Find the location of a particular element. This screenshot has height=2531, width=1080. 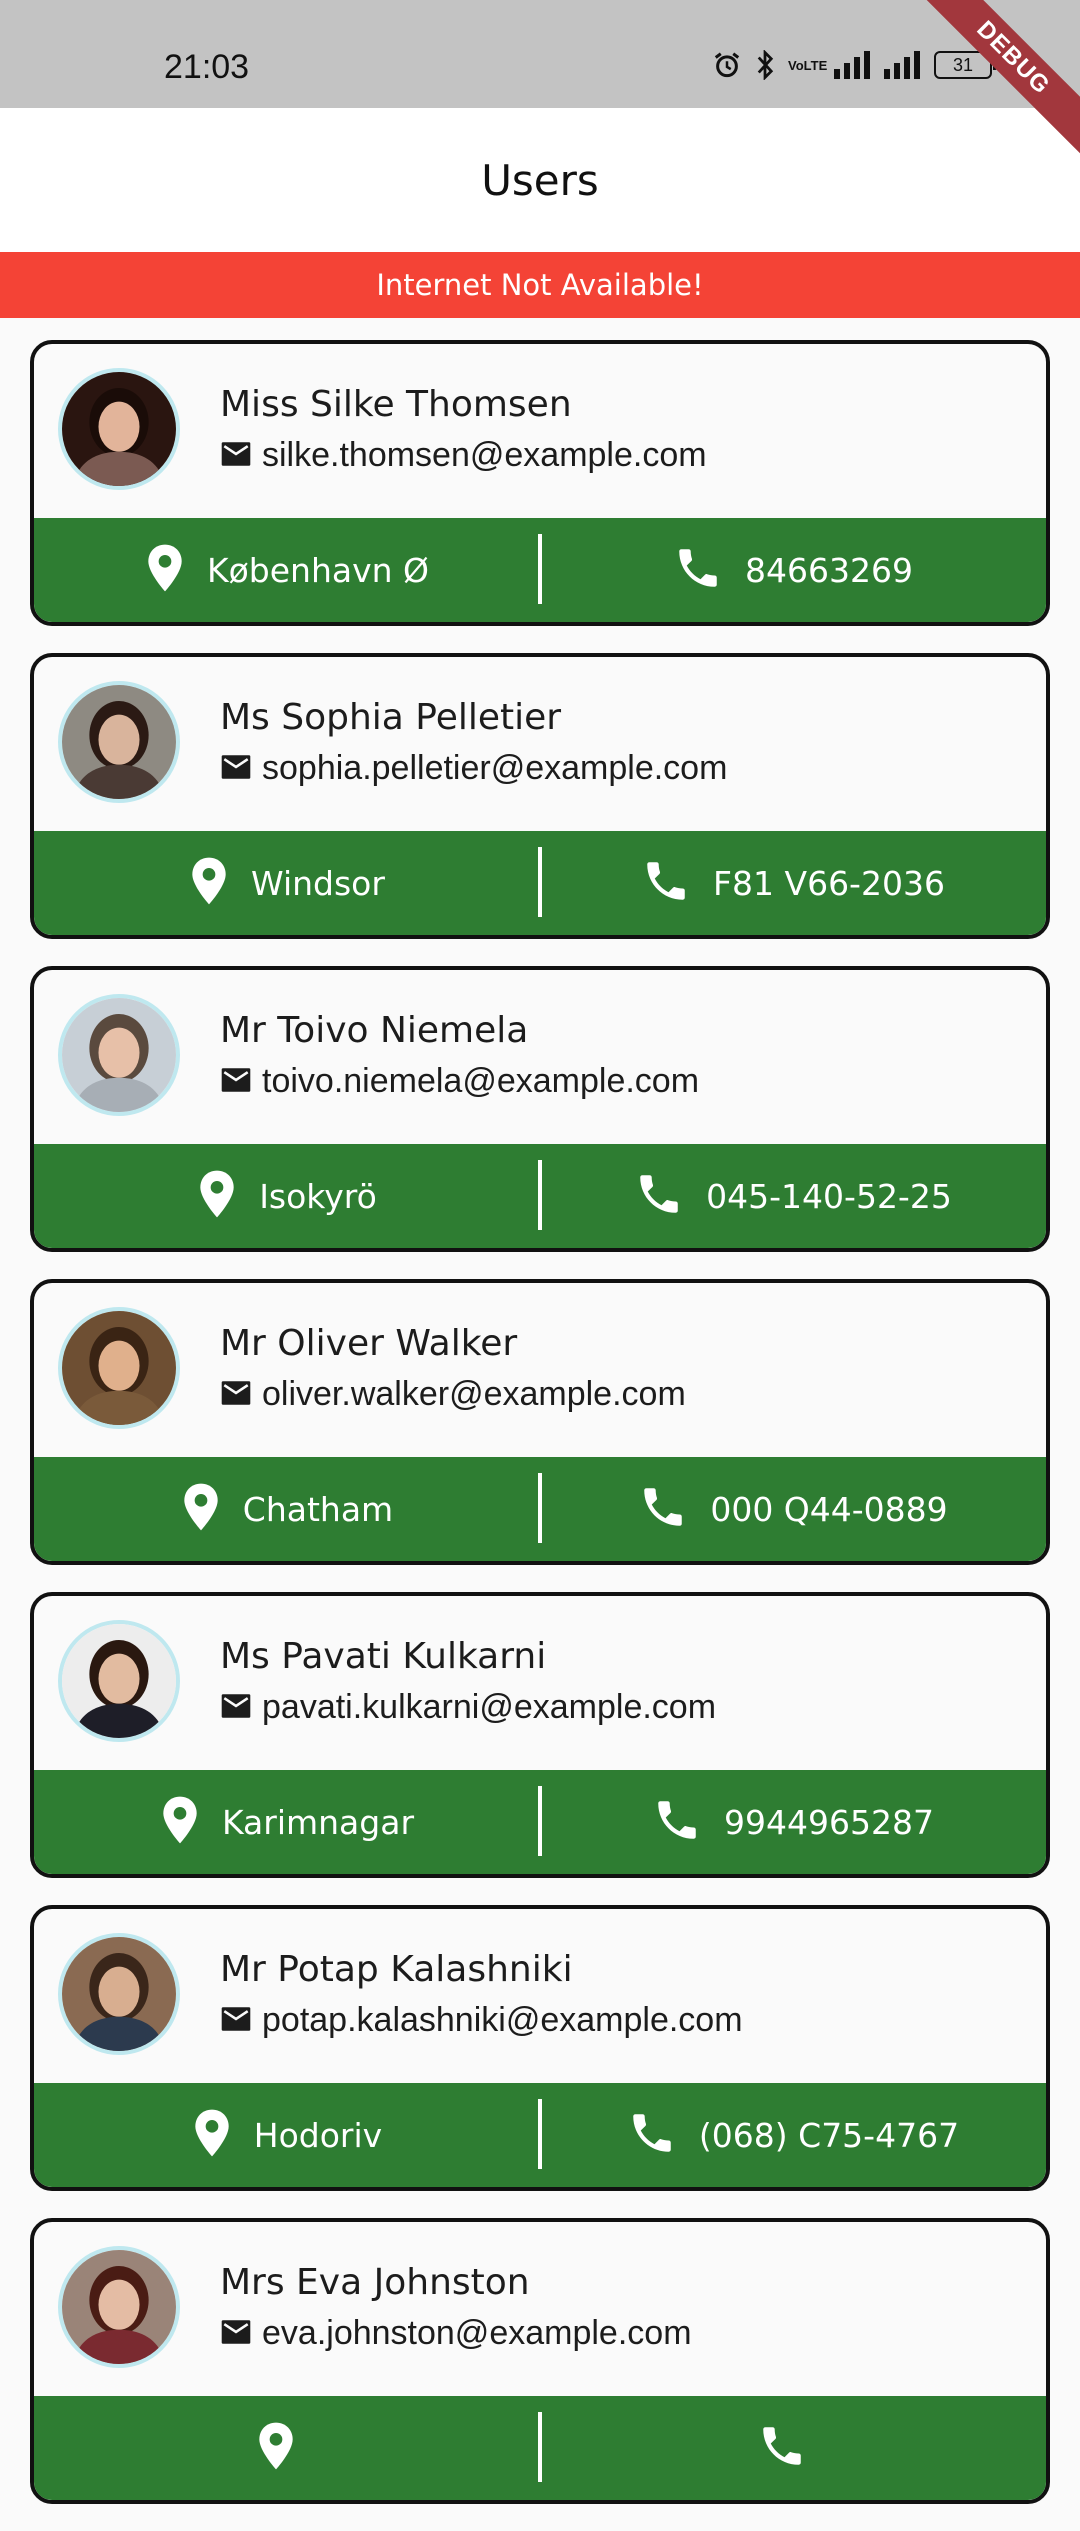

app-bar: Users is located at coordinates (540, 180).